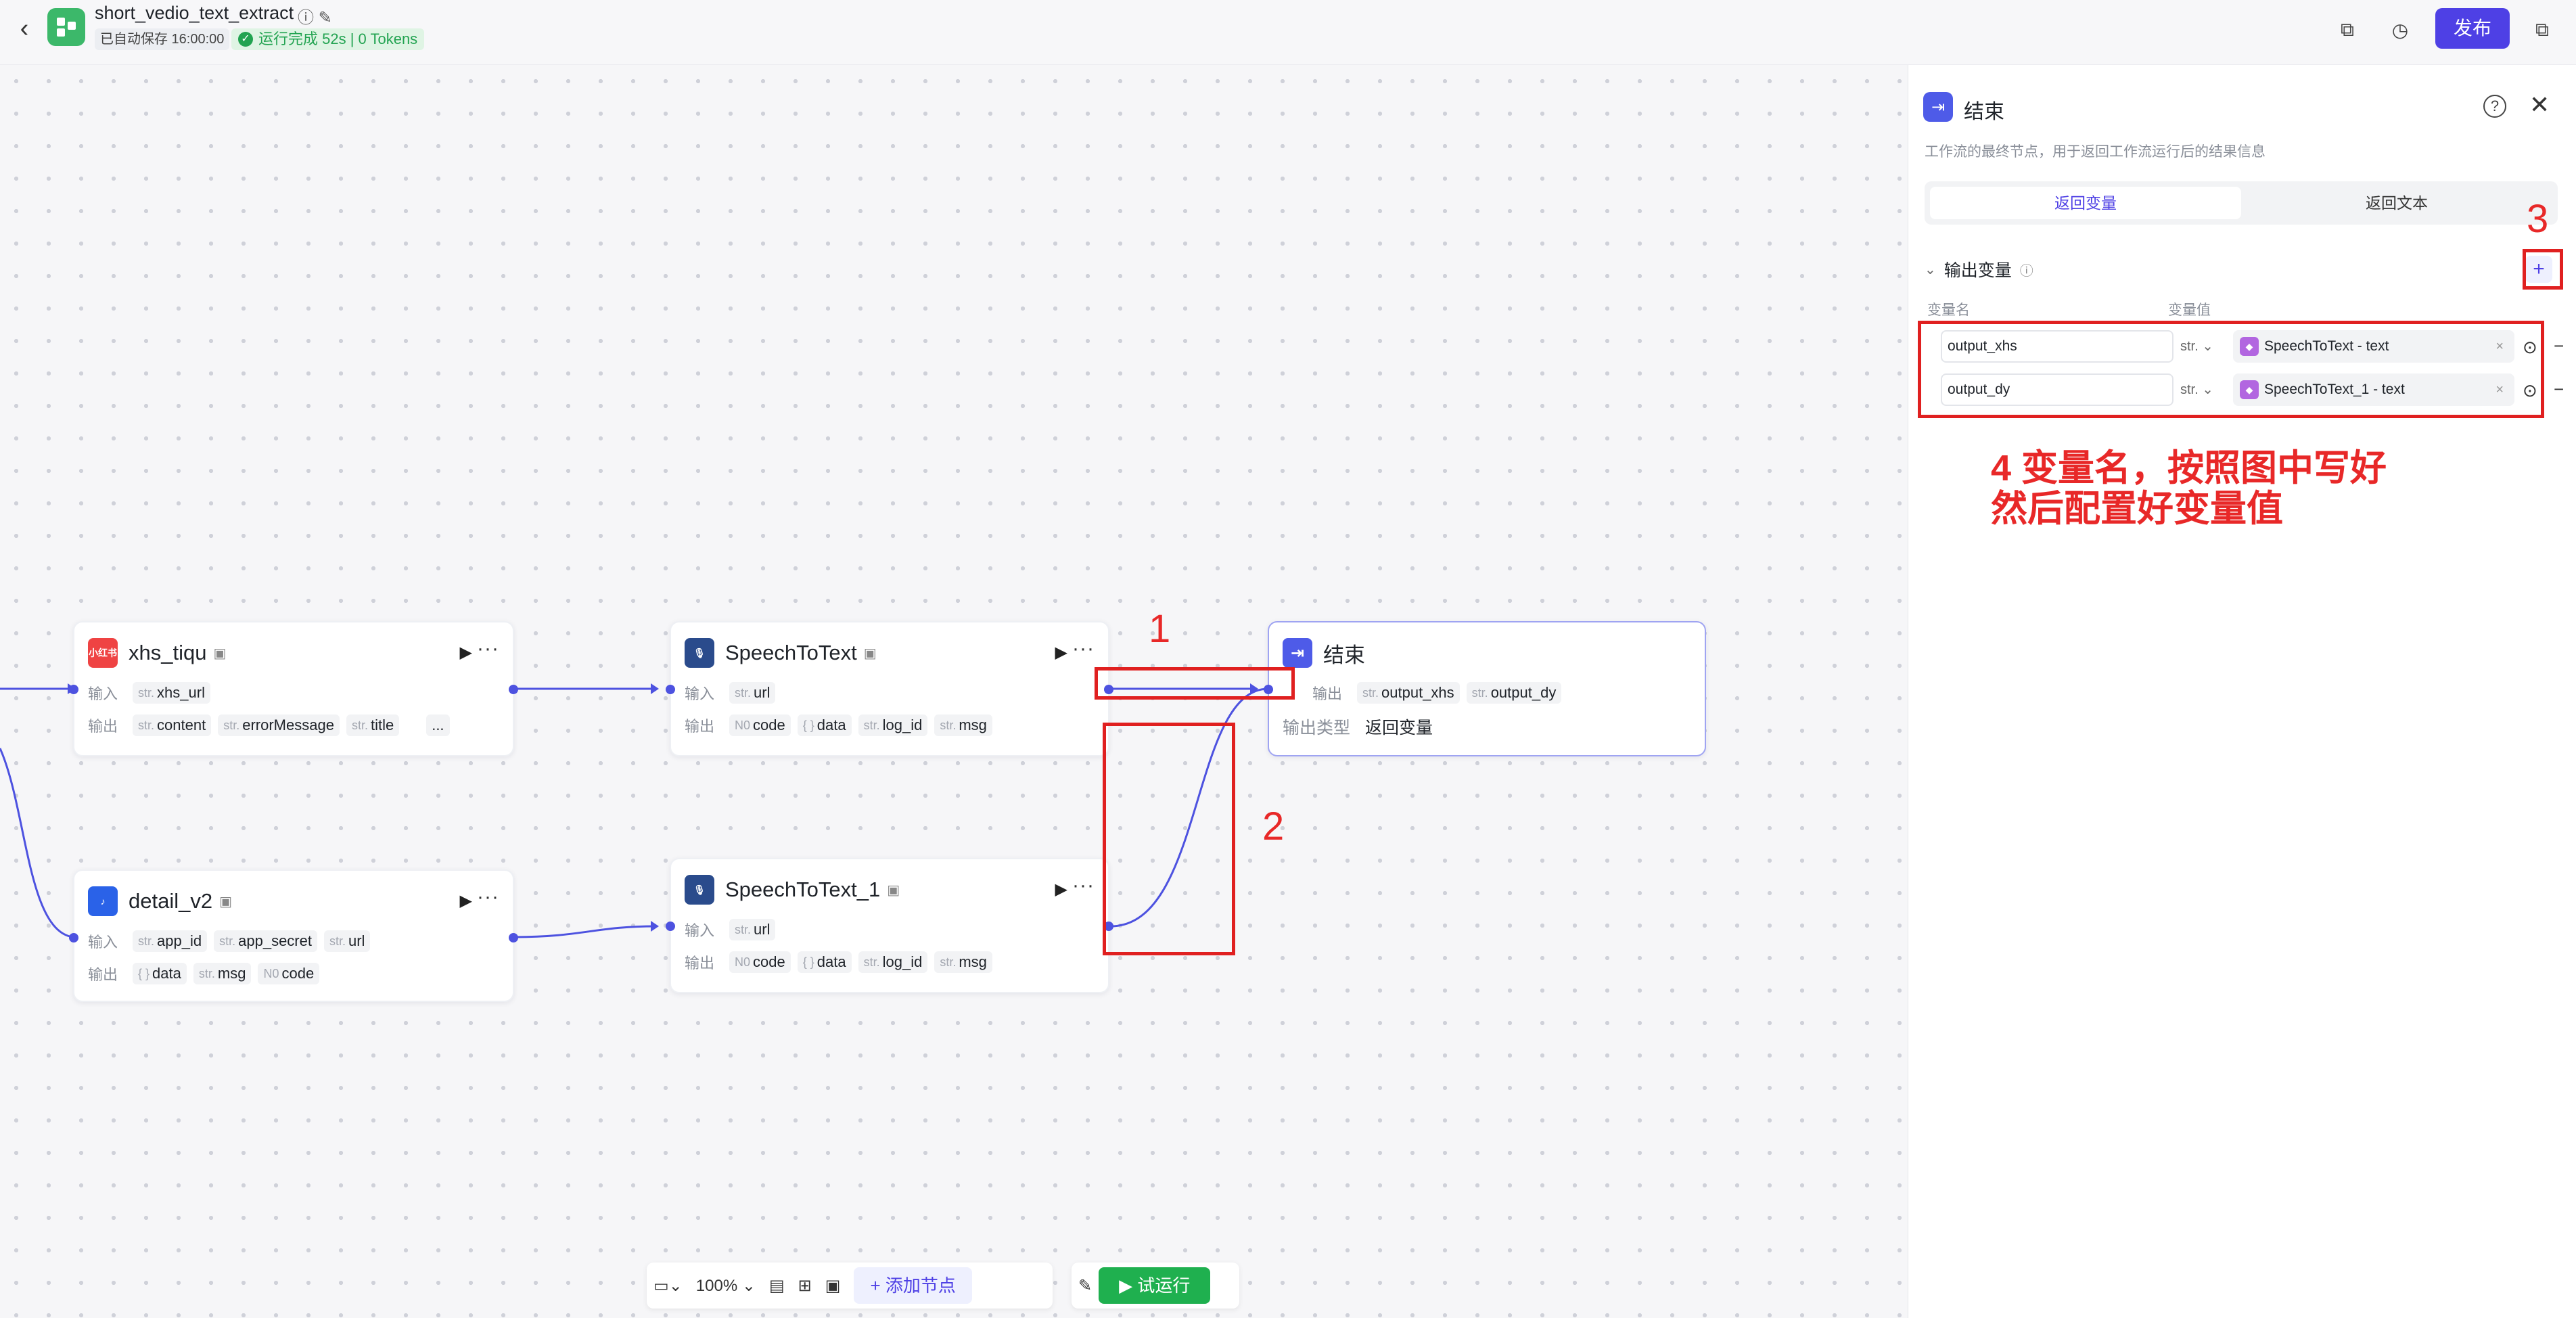  I want to click on input-row: 输入 str. url, so click(730, 929).